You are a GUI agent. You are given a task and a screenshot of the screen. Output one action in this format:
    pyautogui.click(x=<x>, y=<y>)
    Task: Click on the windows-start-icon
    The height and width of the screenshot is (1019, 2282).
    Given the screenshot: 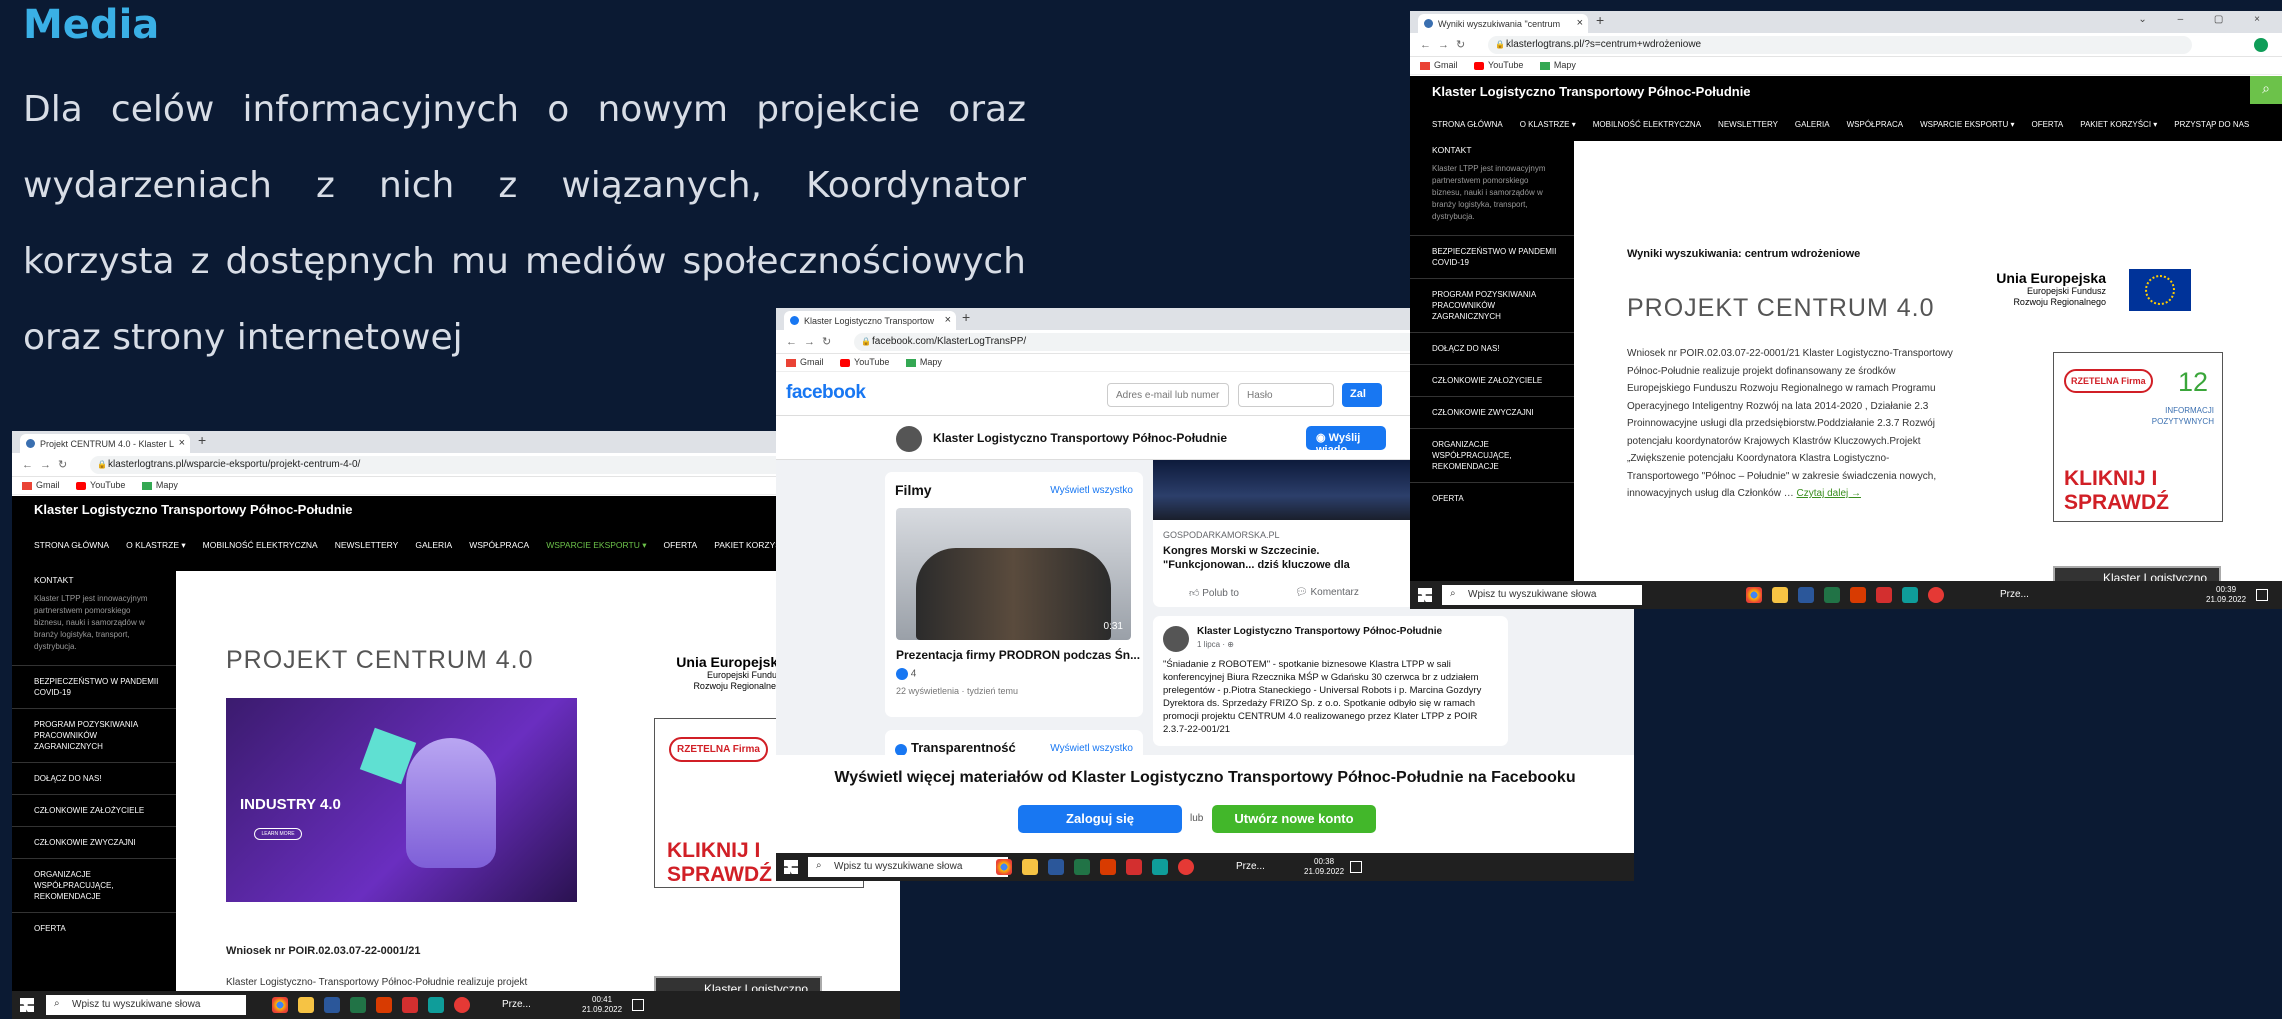 What is the action you would take?
    pyautogui.click(x=1425, y=595)
    